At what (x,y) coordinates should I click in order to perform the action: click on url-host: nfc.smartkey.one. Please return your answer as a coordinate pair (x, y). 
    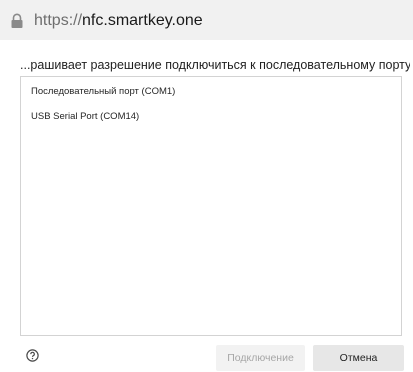
    Looking at the image, I should click on (142, 20).